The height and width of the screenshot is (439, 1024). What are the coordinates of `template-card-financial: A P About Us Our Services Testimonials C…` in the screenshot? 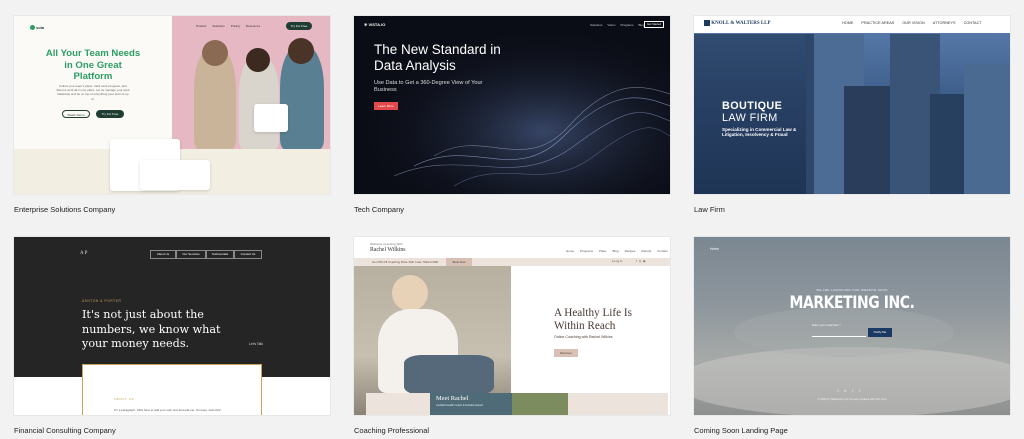 It's located at (172, 336).